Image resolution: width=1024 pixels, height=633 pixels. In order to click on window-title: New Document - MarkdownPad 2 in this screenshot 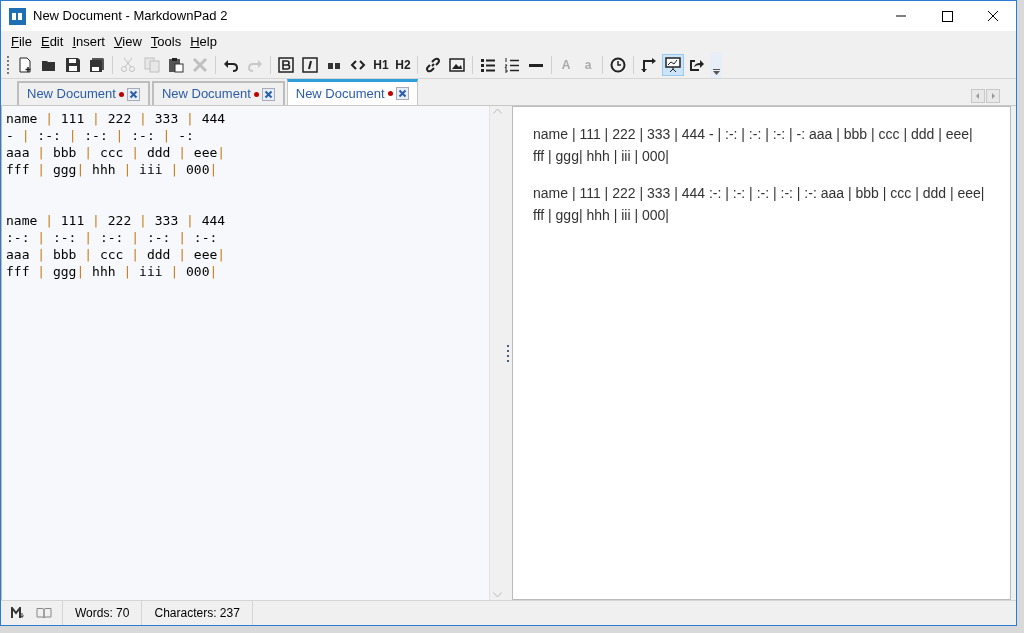, I will do `click(130, 16)`.